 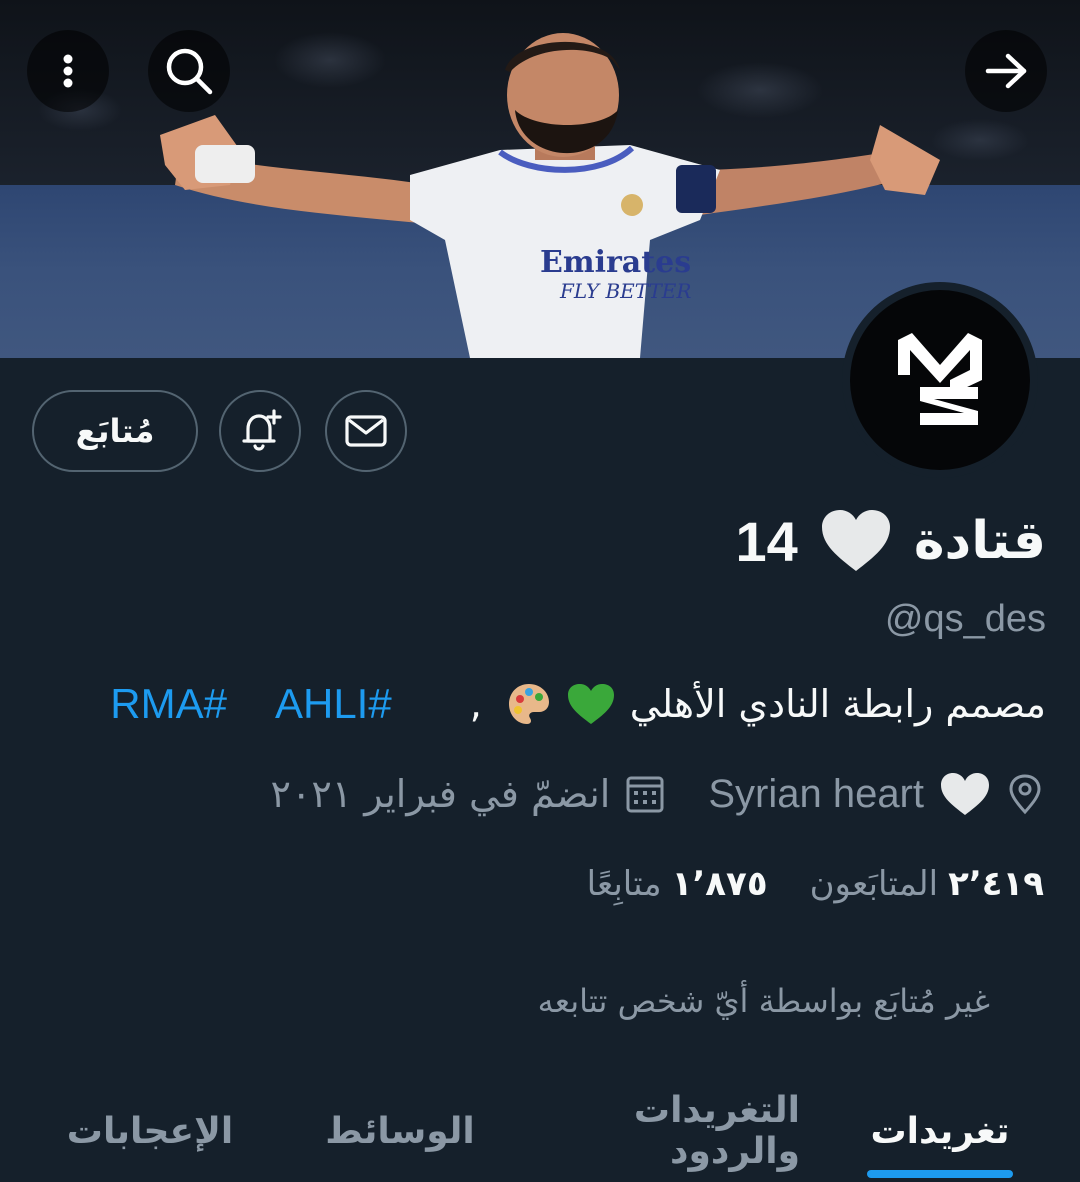 I want to click on following-link: ١٬٨٧٥متابِعًا, so click(x=677, y=884).